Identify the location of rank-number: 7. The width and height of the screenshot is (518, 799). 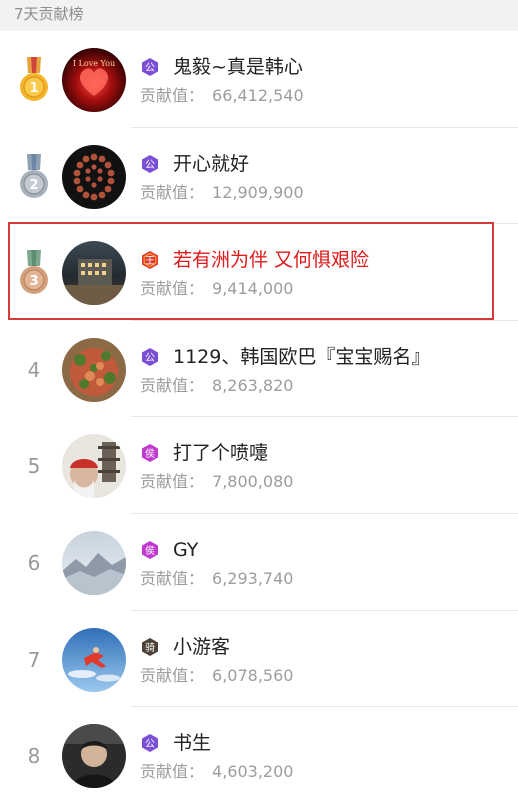
(34, 659).